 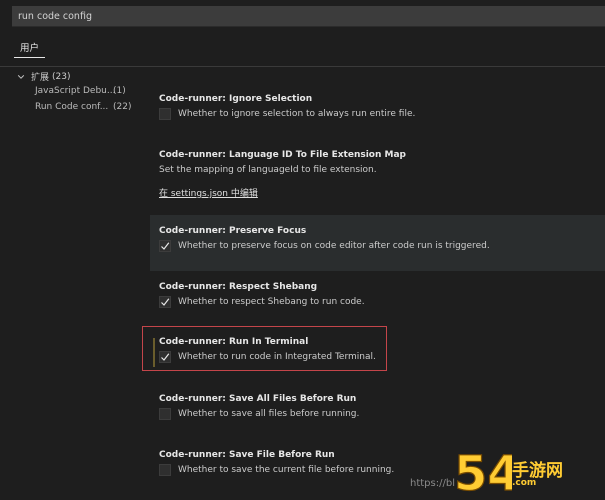 I want to click on settings-search-bar, so click(x=308, y=16).